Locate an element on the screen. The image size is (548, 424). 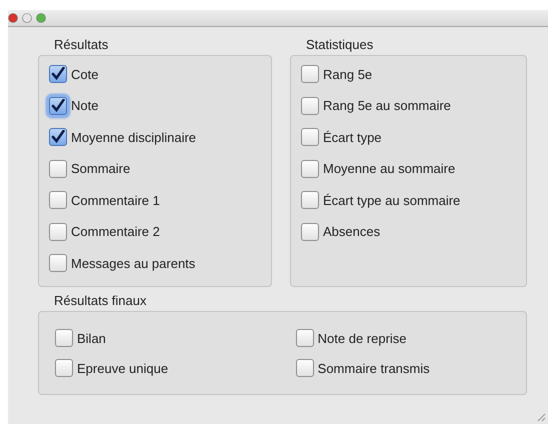
checkbox-label: Sommaire transmis is located at coordinates (374, 368).